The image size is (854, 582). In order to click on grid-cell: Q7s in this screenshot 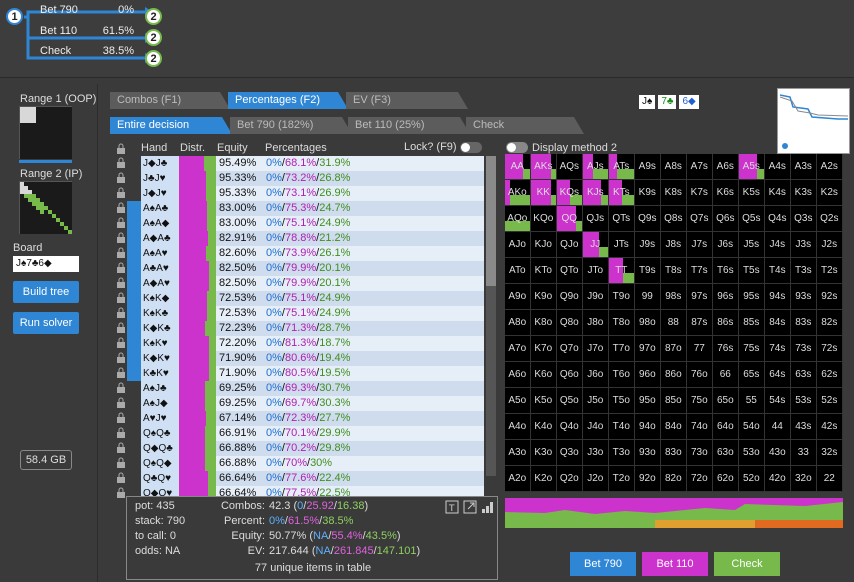, I will do `click(700, 219)`.